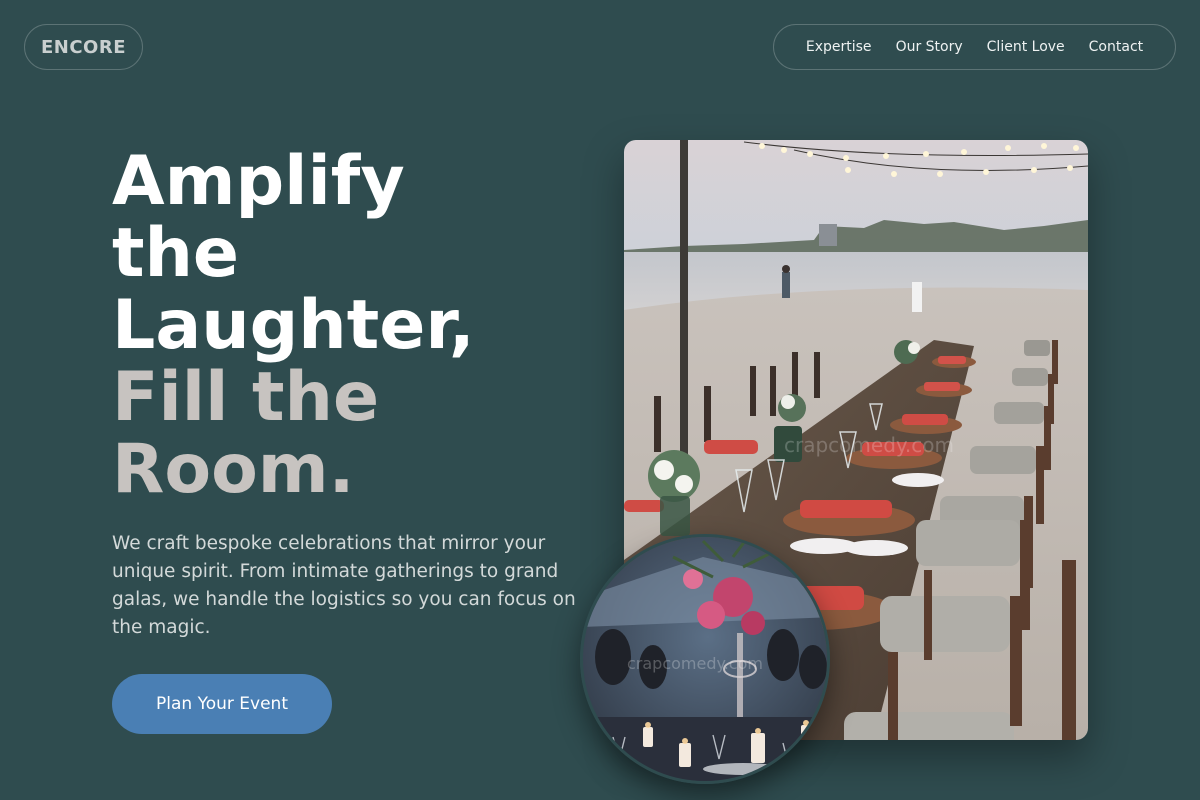 The width and height of the screenshot is (1200, 800). Describe the element at coordinates (293, 325) in the screenshot. I see `headline-line-3: Laughter,` at that location.